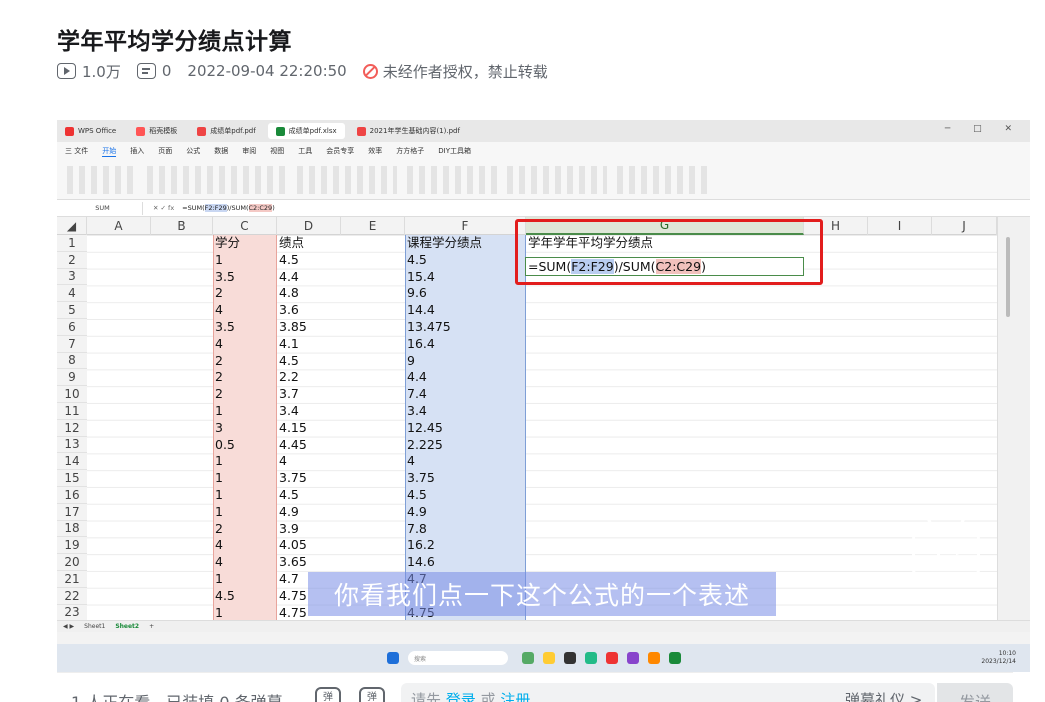 The image size is (1045, 702). What do you see at coordinates (202, 131) in the screenshot?
I see `pdf-icon` at bounding box center [202, 131].